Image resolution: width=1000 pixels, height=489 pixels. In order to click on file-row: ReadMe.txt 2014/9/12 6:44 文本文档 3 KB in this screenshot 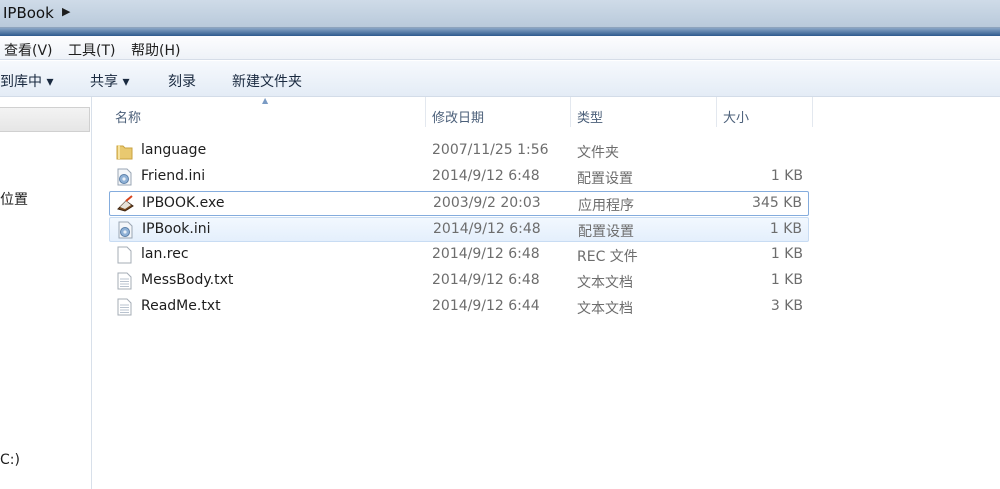, I will do `click(459, 307)`.